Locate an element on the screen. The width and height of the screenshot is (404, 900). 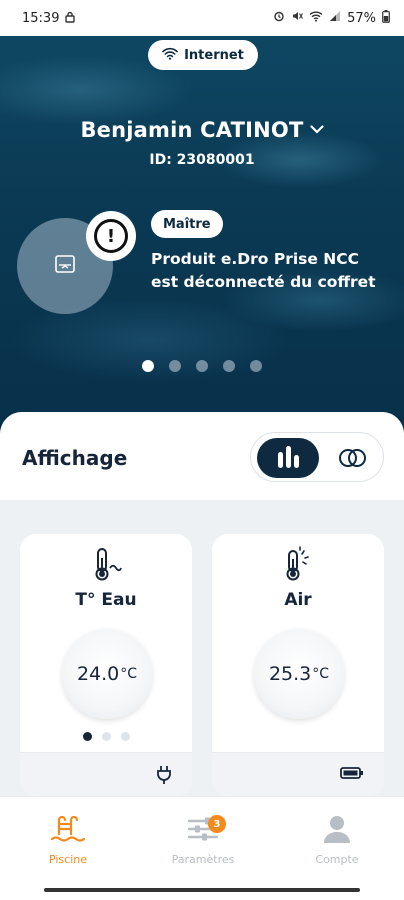
card-label: T° Eau is located at coordinates (106, 600).